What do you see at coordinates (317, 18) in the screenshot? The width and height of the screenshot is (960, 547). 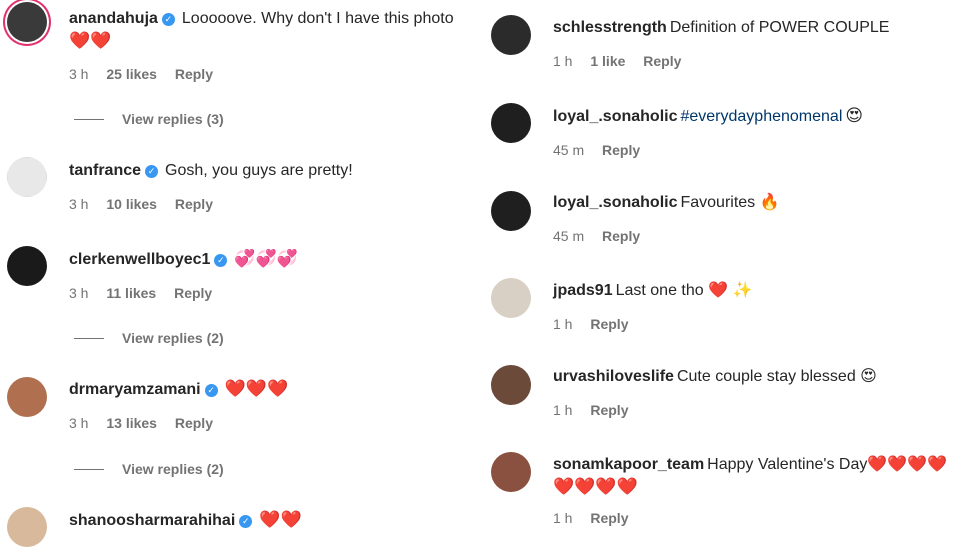 I see `comment-text: Looooove. Why don't I have this photo` at bounding box center [317, 18].